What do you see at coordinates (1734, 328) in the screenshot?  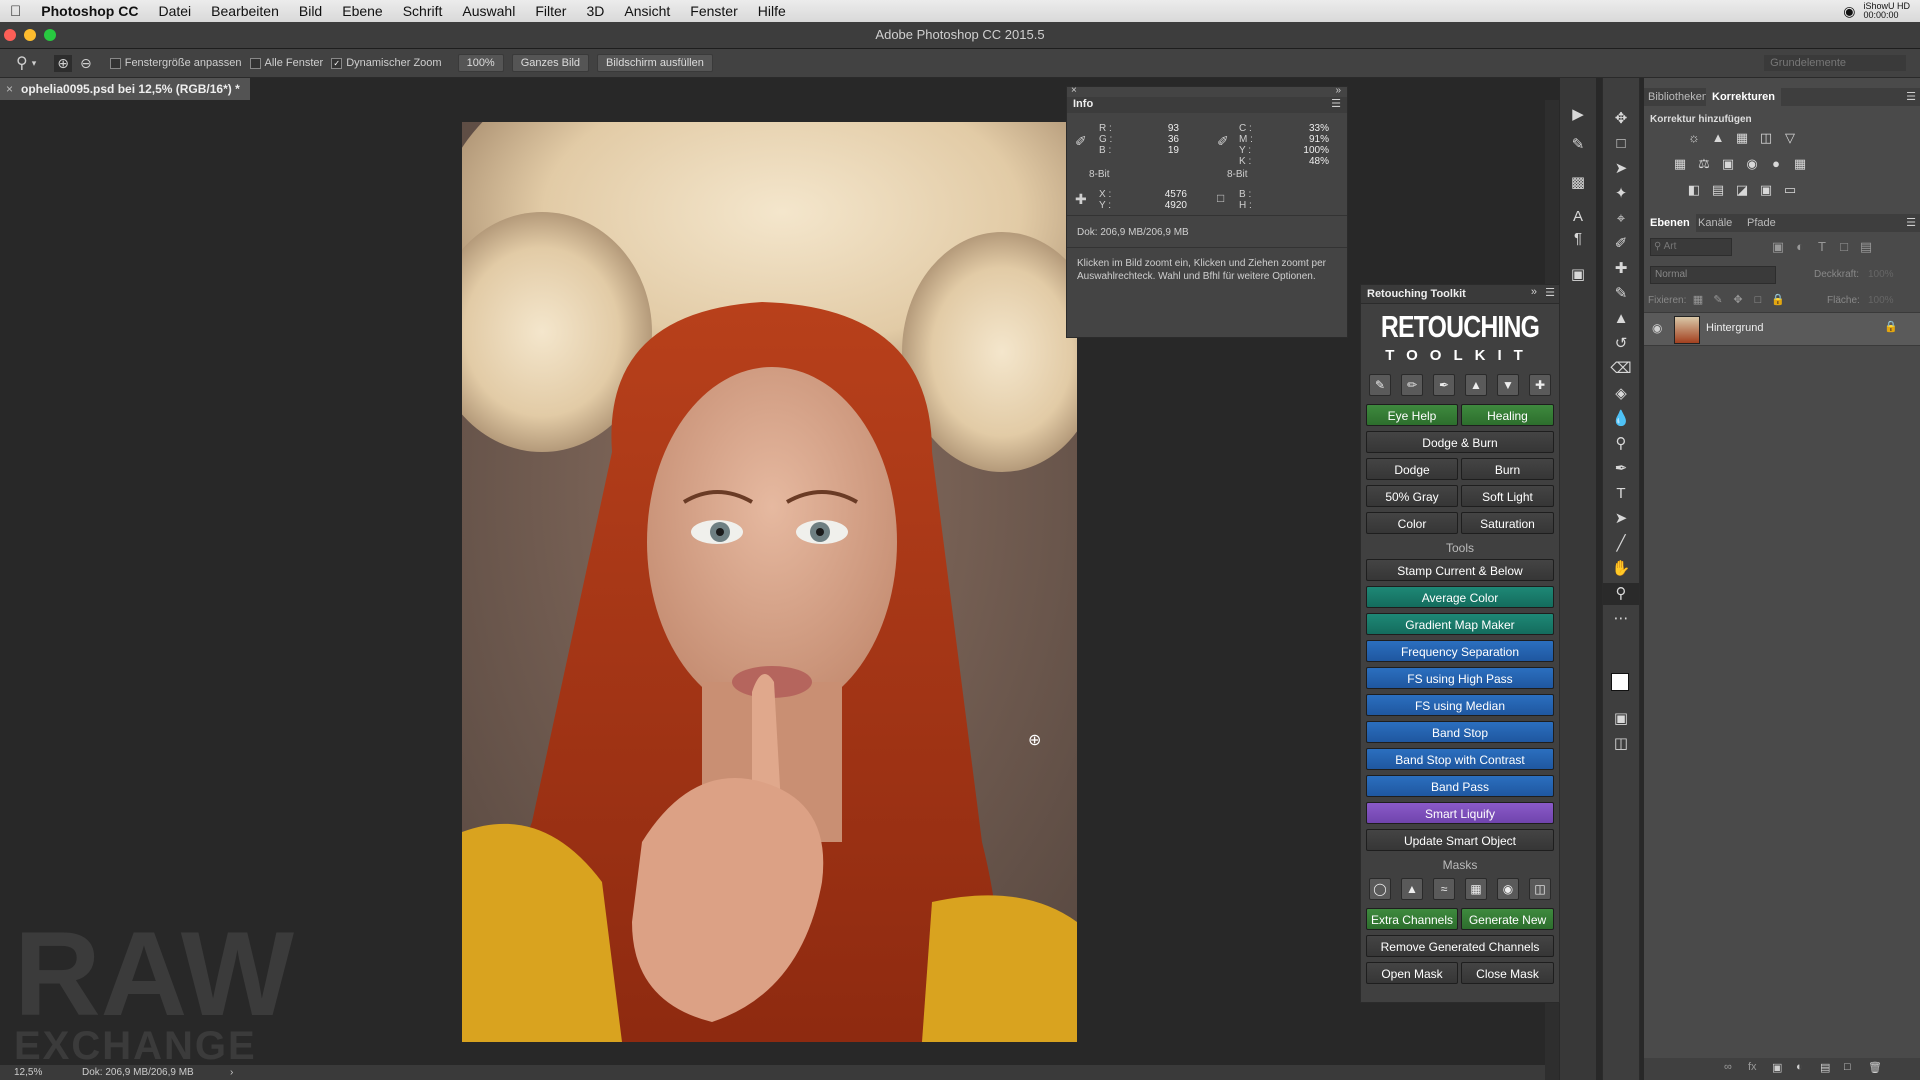 I see `layer-name: Hintergrund` at bounding box center [1734, 328].